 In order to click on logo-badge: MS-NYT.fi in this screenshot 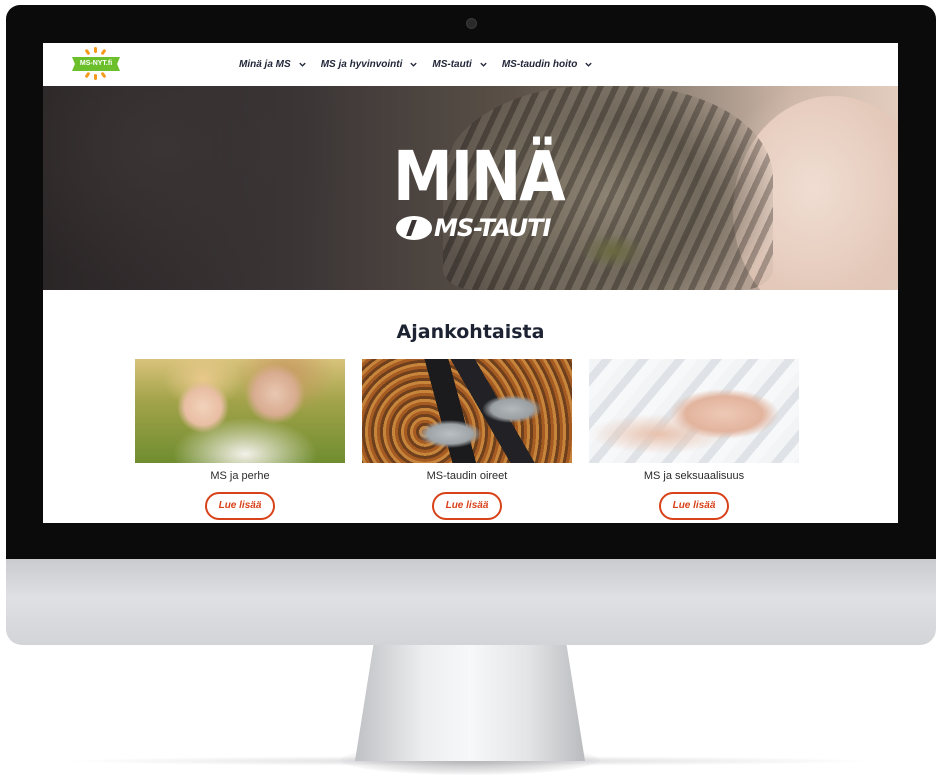, I will do `click(96, 64)`.